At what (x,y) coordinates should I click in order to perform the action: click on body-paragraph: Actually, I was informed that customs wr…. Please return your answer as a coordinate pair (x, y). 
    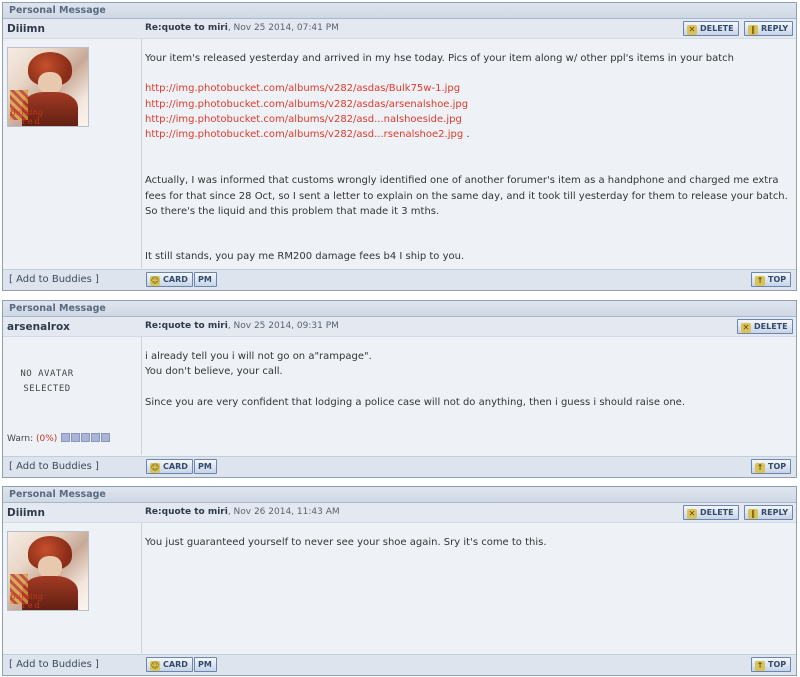
    Looking at the image, I should click on (466, 196).